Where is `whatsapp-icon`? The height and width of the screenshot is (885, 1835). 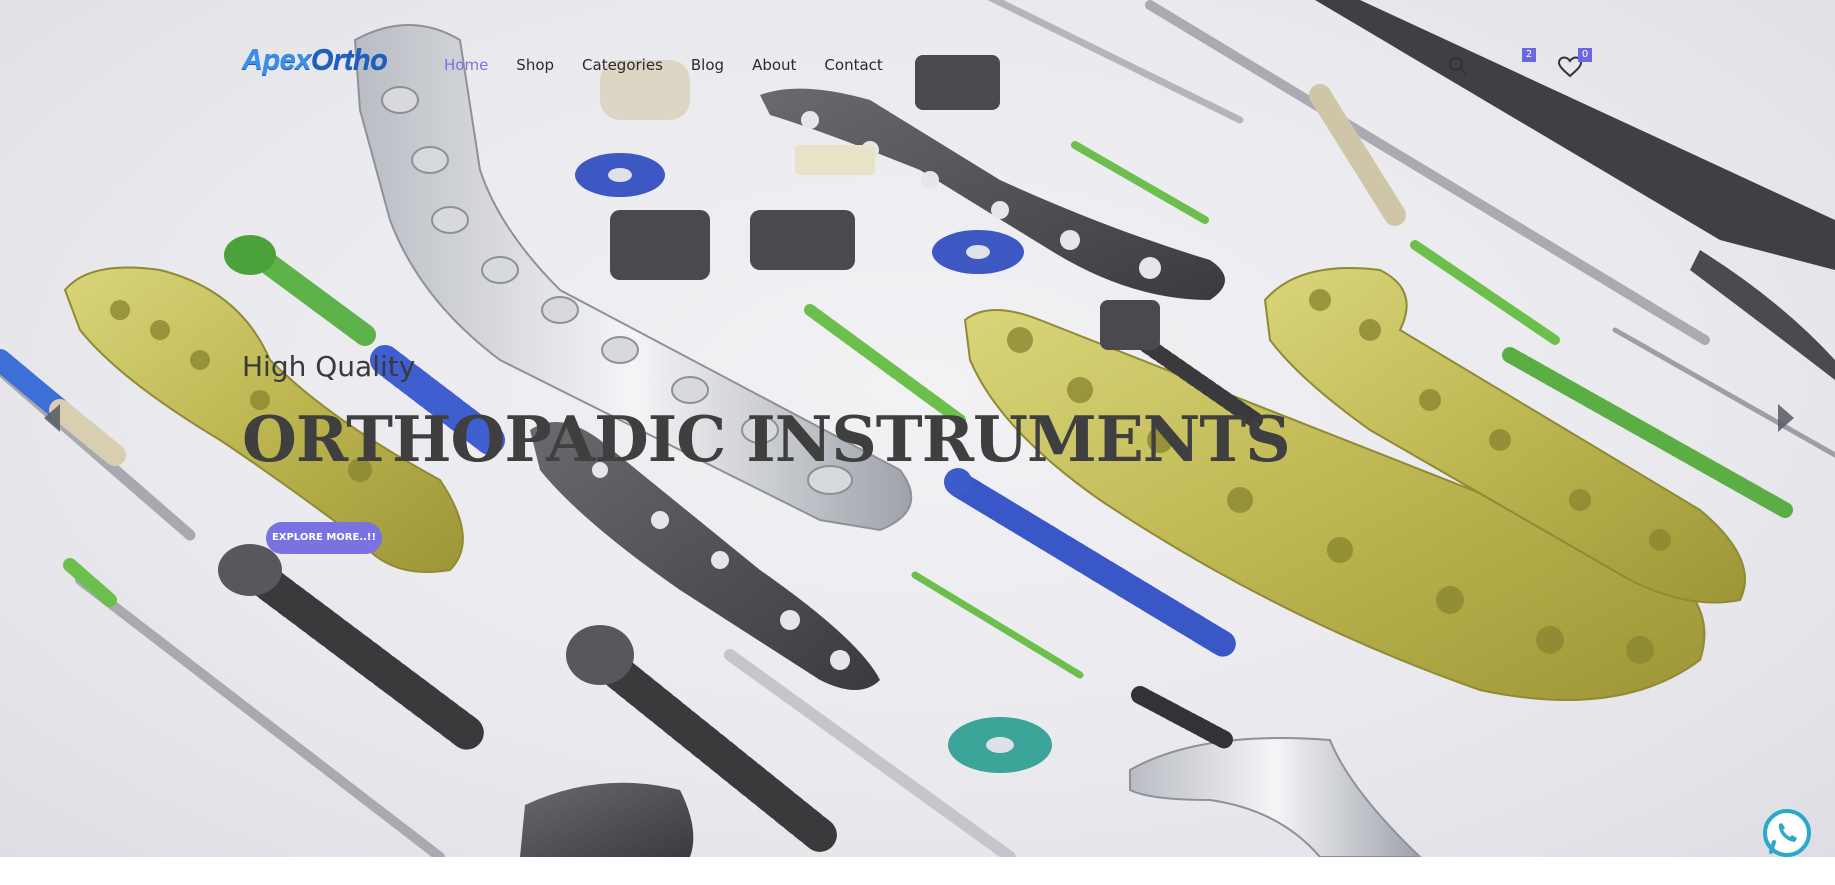
whatsapp-icon is located at coordinates (1787, 832).